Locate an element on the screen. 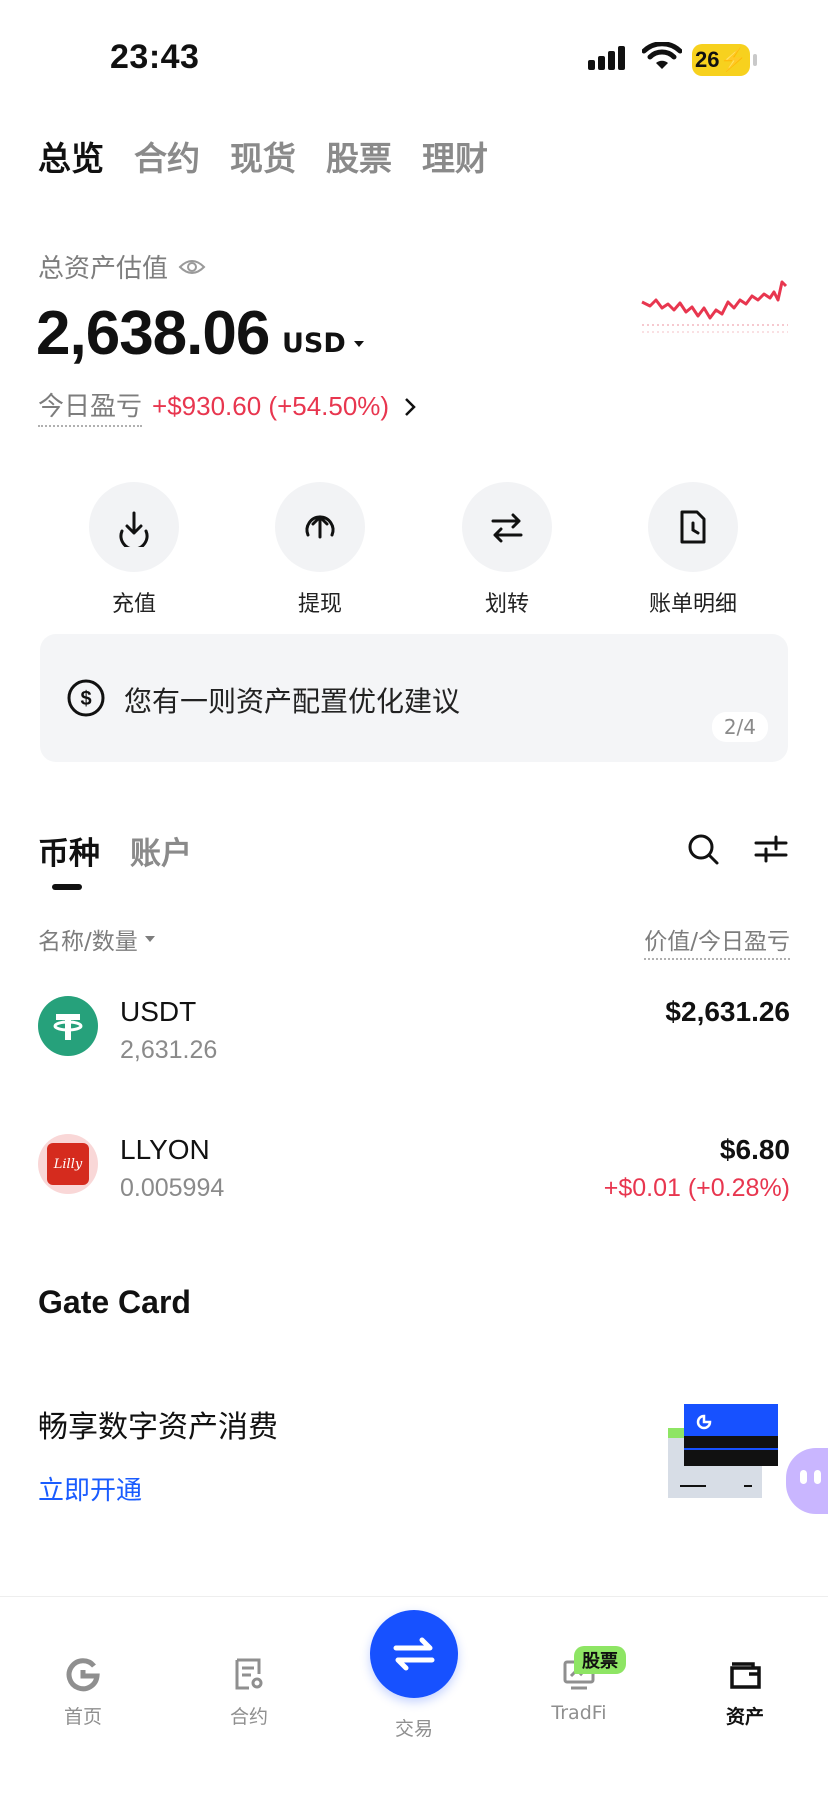  active-tab-indicator is located at coordinates (67, 887).